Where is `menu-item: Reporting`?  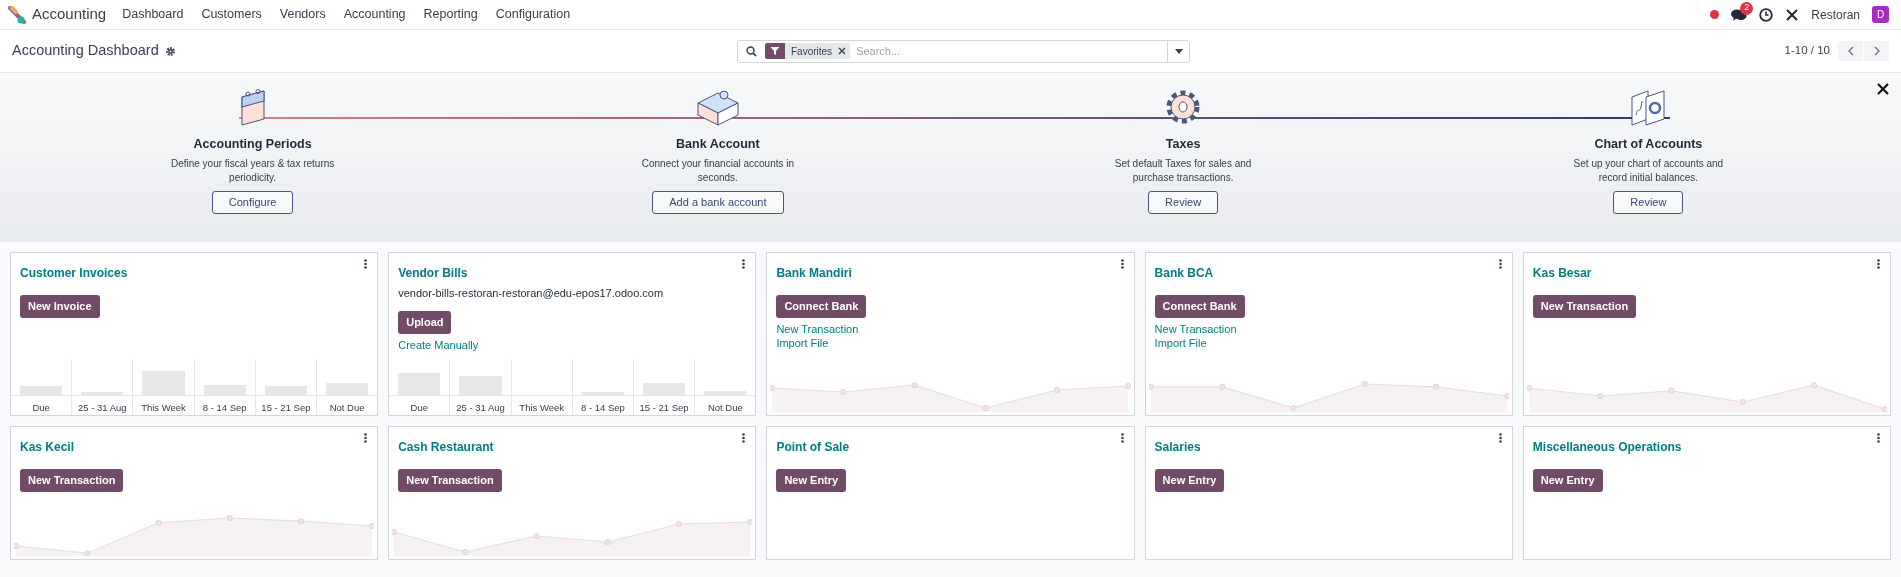
menu-item: Reporting is located at coordinates (450, 14).